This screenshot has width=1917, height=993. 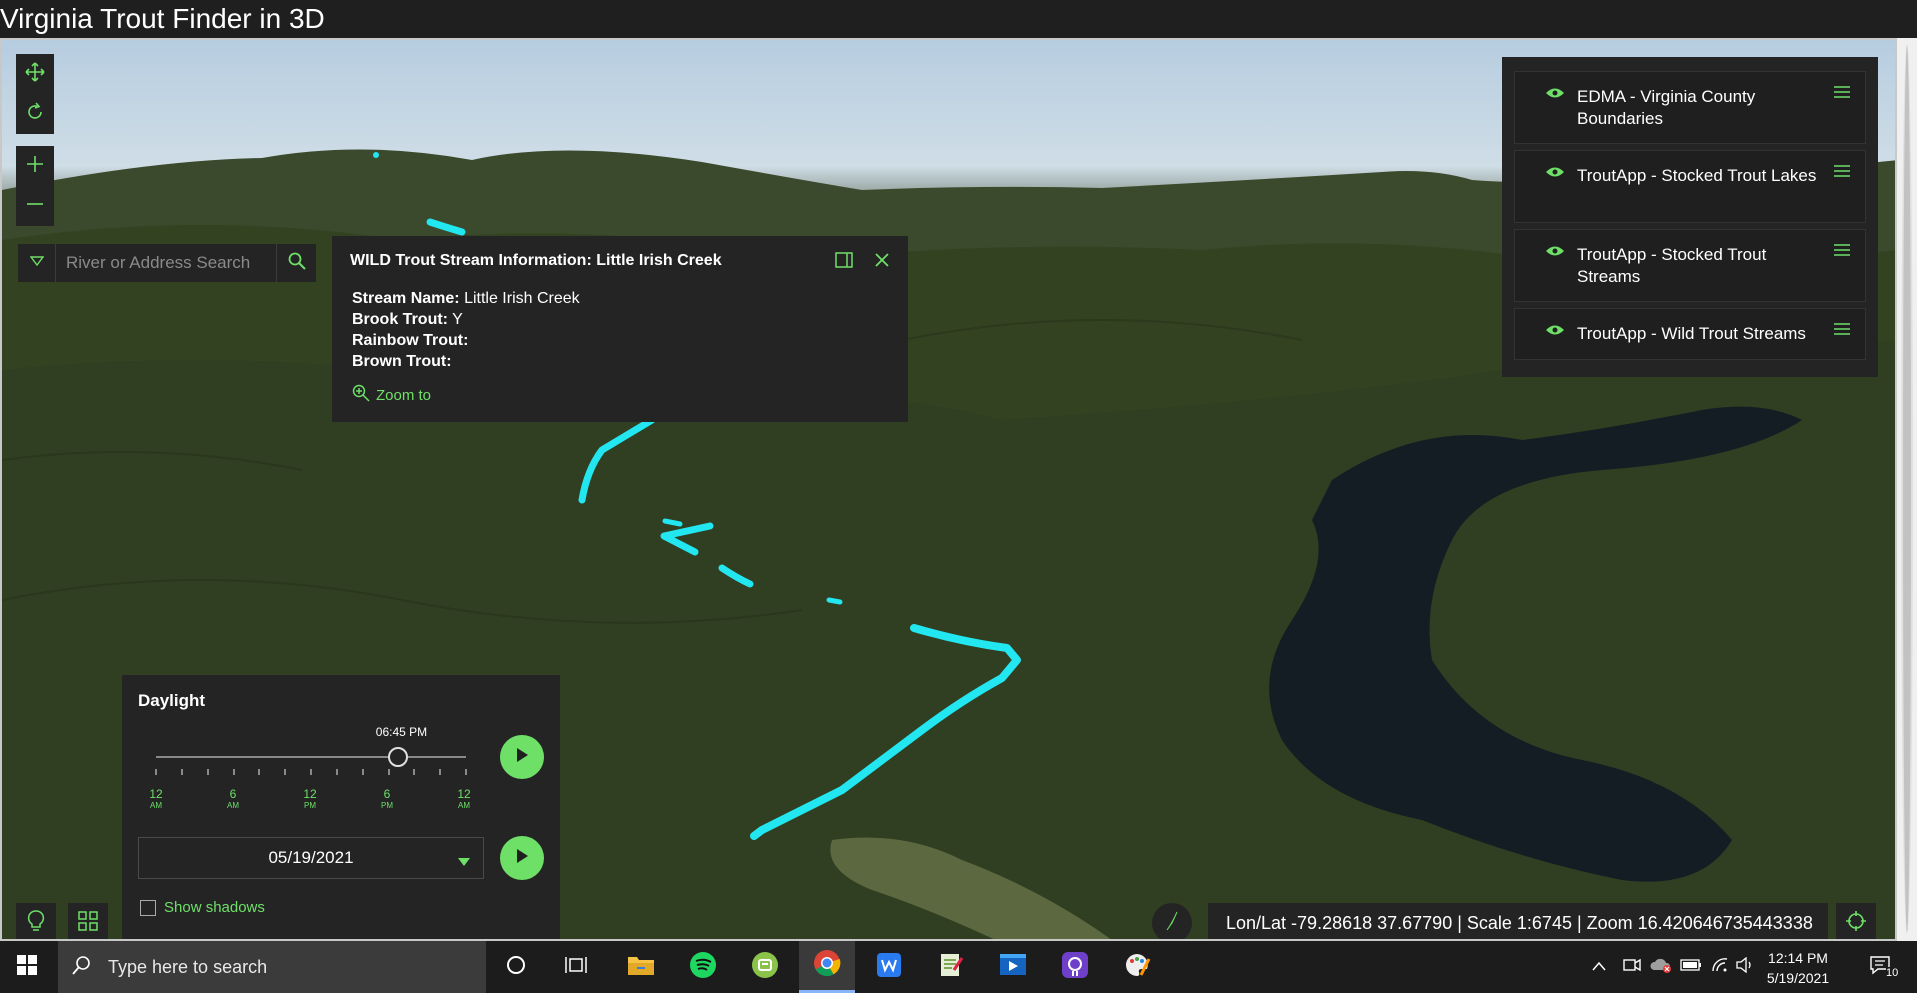 I want to click on file-explorer-app, so click(x=641, y=967).